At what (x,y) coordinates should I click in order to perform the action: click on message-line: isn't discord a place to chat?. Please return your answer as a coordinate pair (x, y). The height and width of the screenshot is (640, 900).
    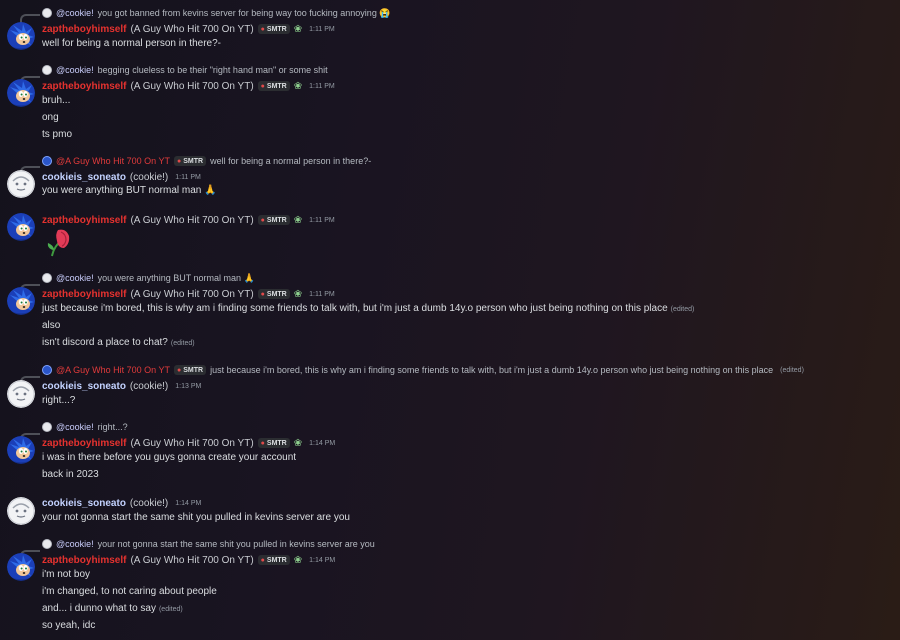
    Looking at the image, I should click on (105, 342).